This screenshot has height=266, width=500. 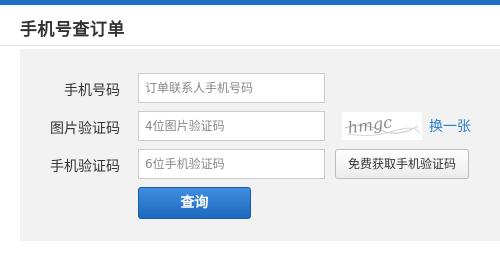 What do you see at coordinates (402, 164) in the screenshot?
I see `send-sms-code-button: 免费获取手机验证码` at bounding box center [402, 164].